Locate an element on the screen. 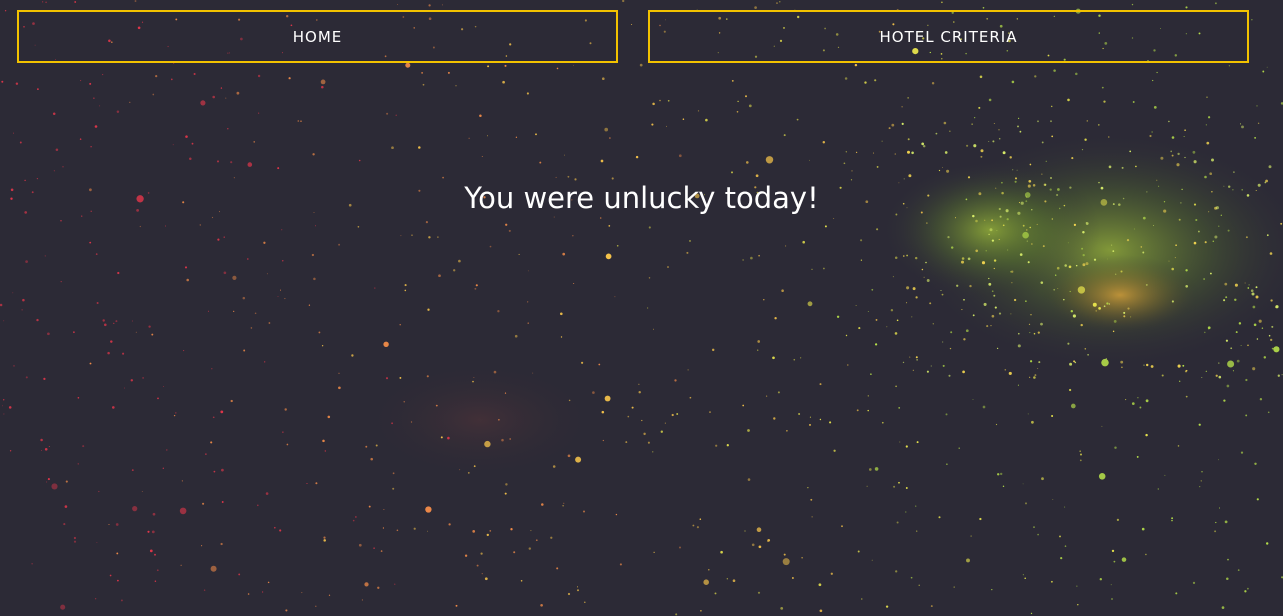 Image resolution: width=1283 pixels, height=616 pixels. home-button: HOME is located at coordinates (317, 36).